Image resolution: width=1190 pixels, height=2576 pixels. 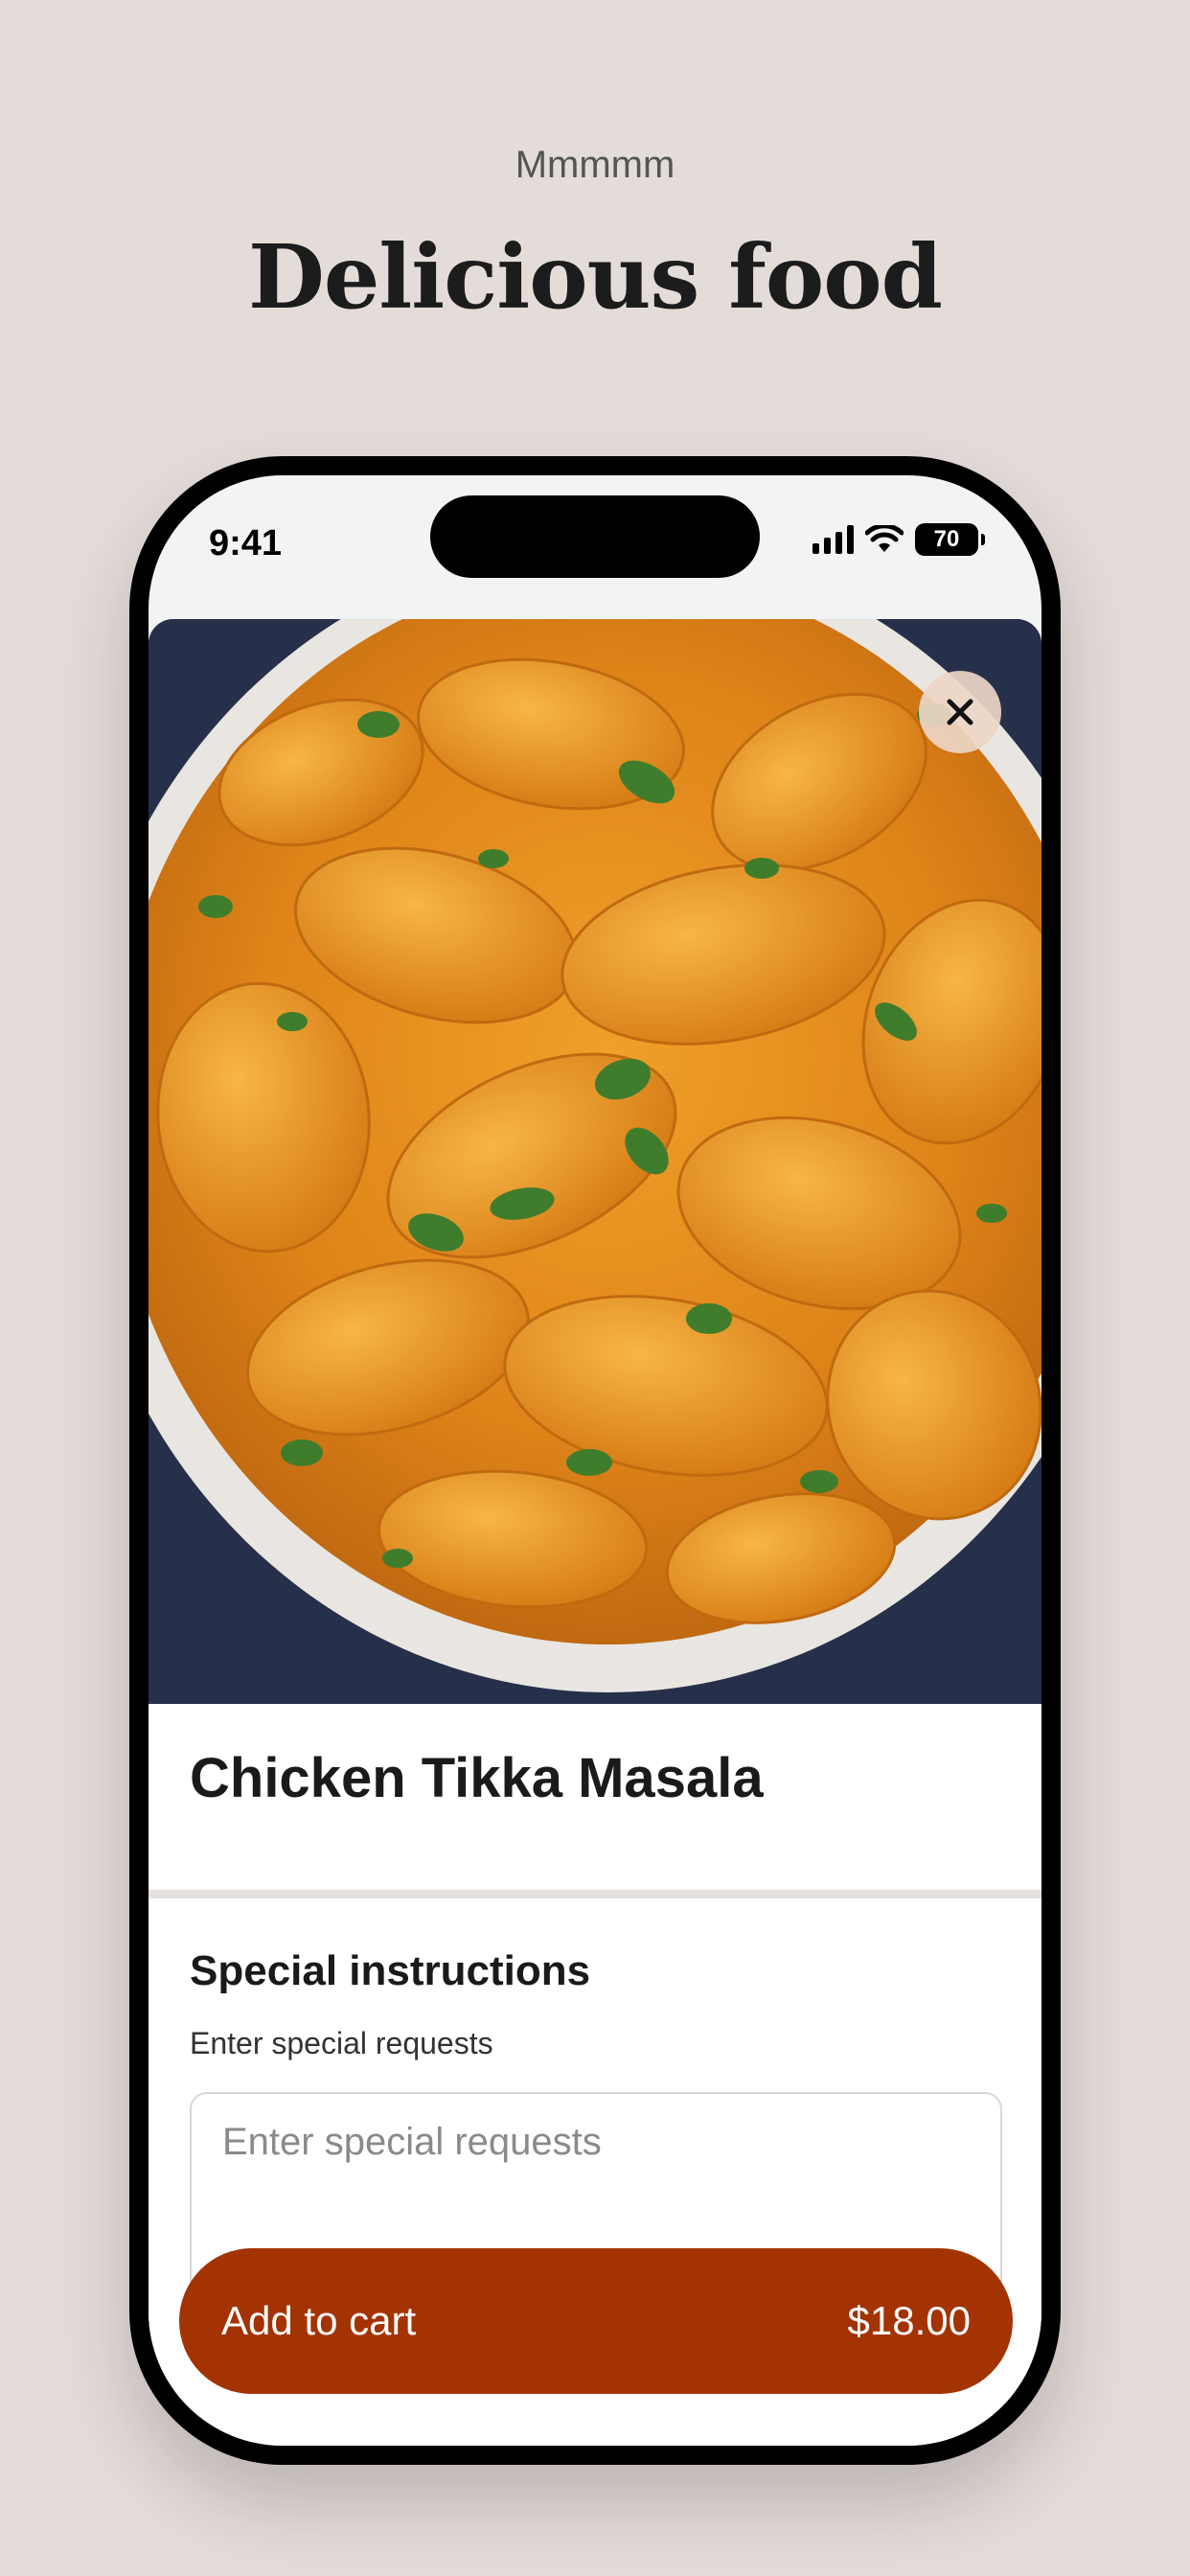 What do you see at coordinates (477, 1778) in the screenshot?
I see `dish-title: Chicken Tikka Masala` at bounding box center [477, 1778].